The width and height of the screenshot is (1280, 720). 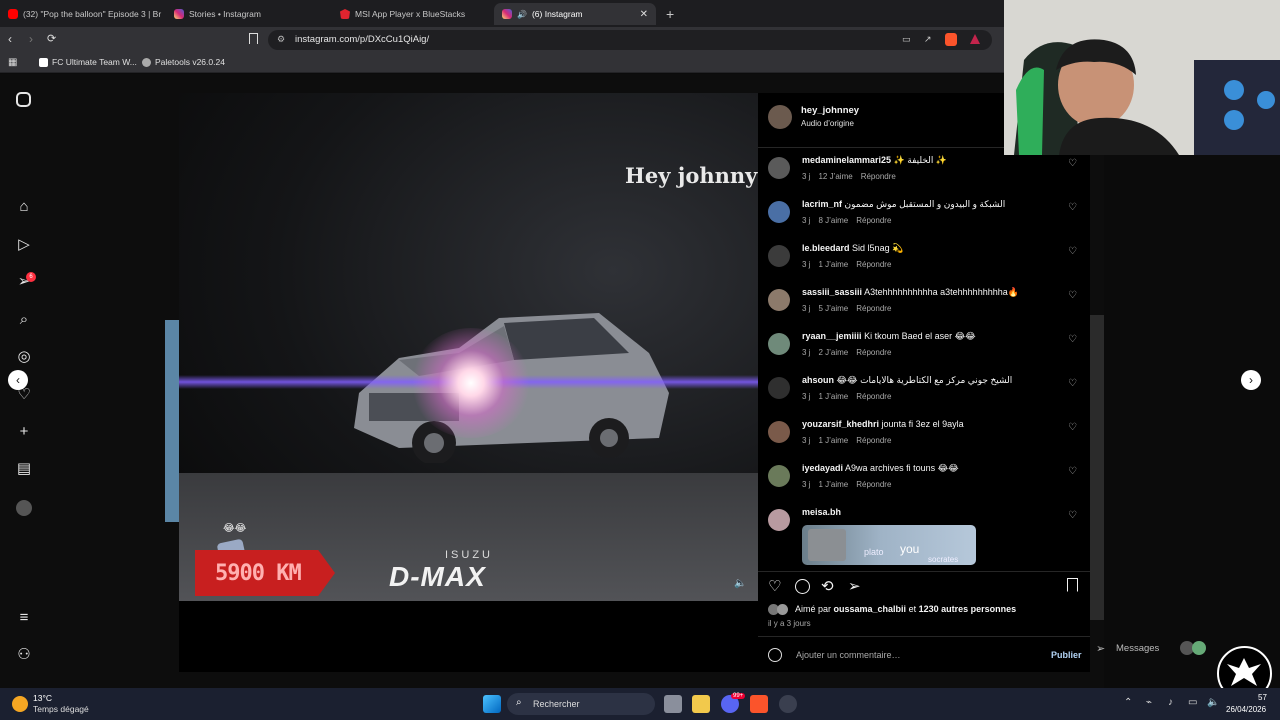 What do you see at coordinates (670, 14) in the screenshot?
I see `new-tab-button: +` at bounding box center [670, 14].